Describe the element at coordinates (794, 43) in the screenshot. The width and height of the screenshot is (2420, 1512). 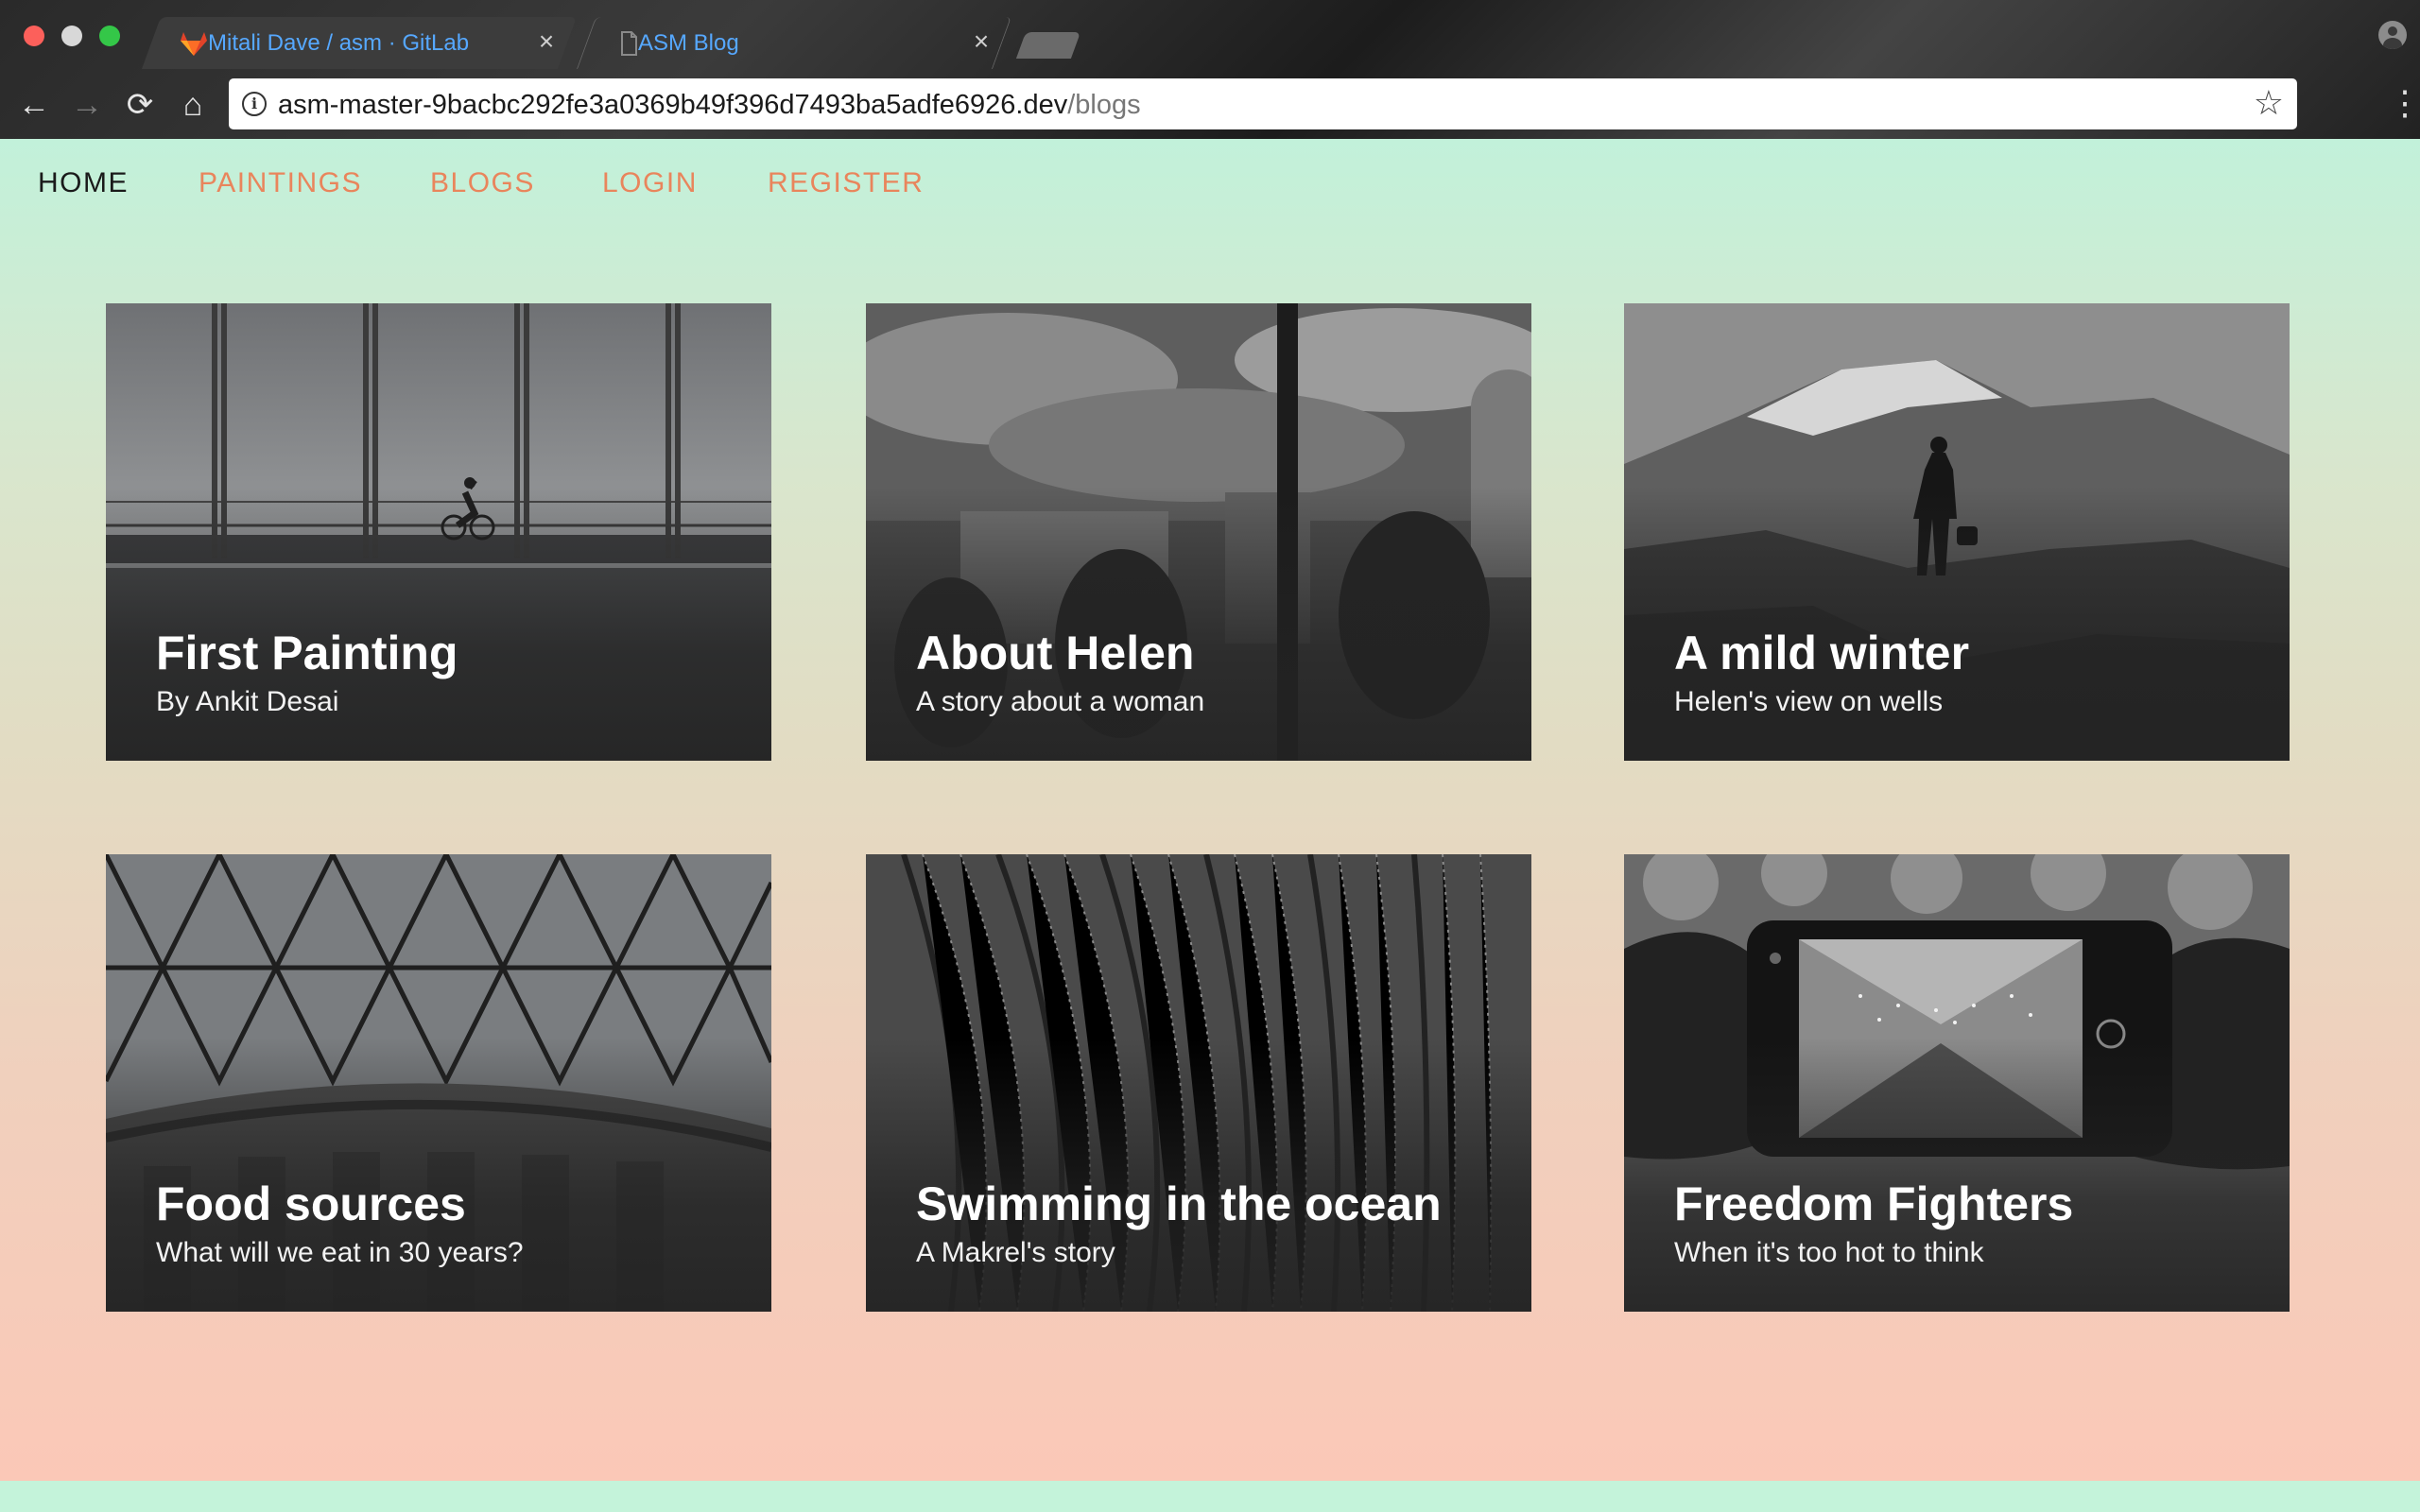
I see `tab-asm-blog: ASM Blog ×` at that location.